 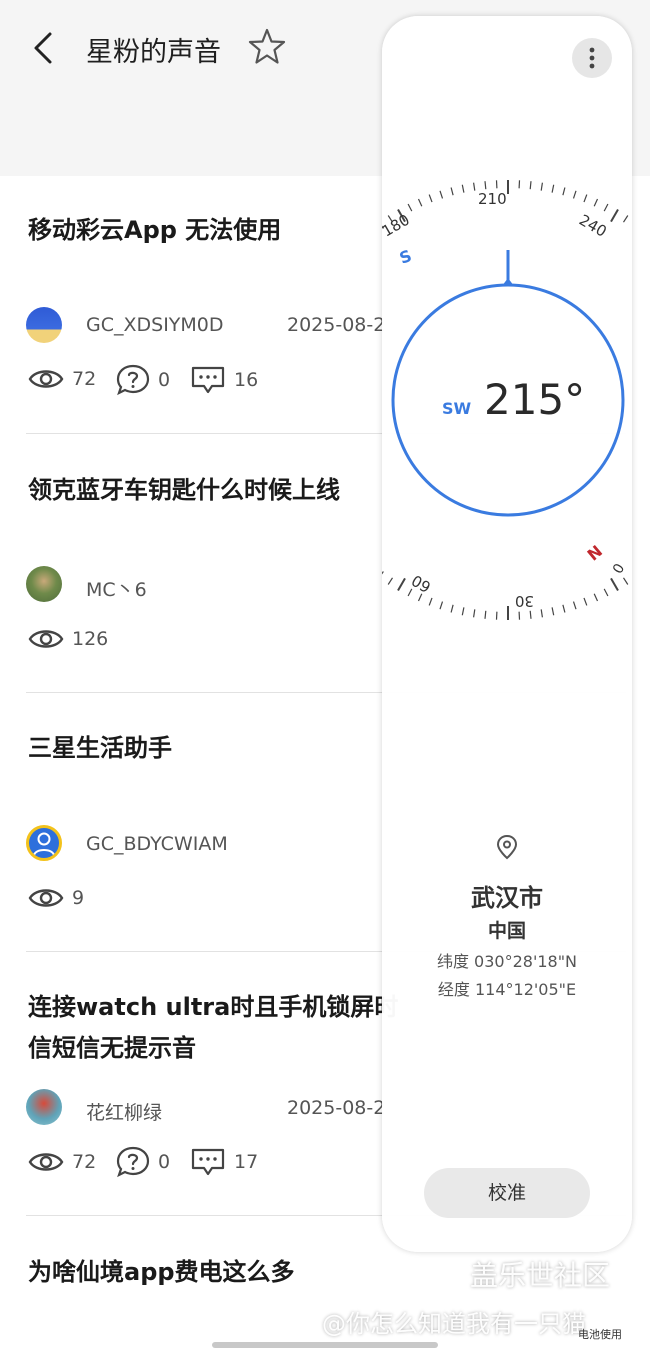 What do you see at coordinates (213, 1007) in the screenshot?
I see `post-title-line-1: 连接watch ultra时且手机锁屏时` at bounding box center [213, 1007].